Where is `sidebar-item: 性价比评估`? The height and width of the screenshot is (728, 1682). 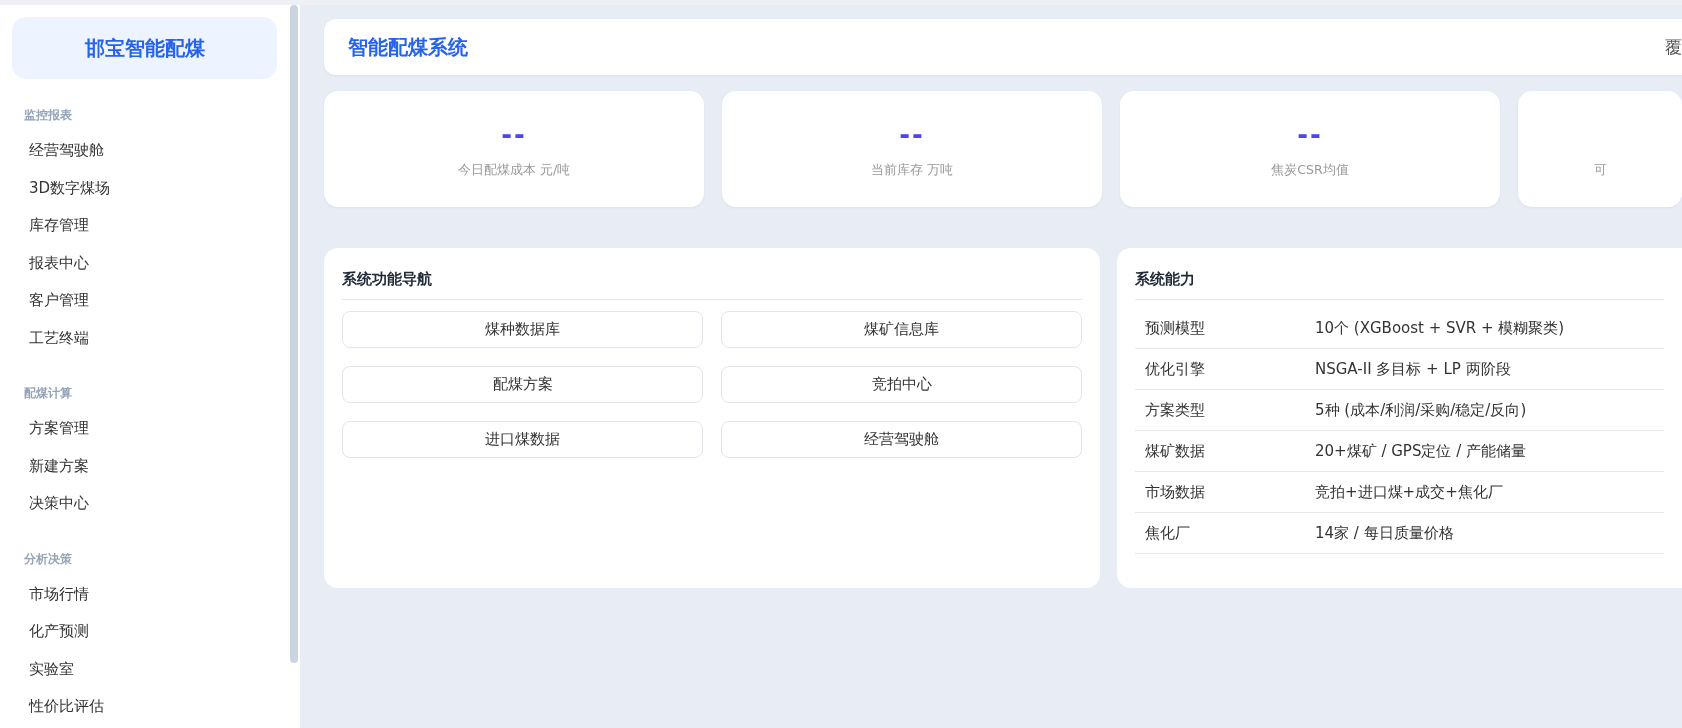
sidebar-item: 性价比评估 is located at coordinates (58, 707).